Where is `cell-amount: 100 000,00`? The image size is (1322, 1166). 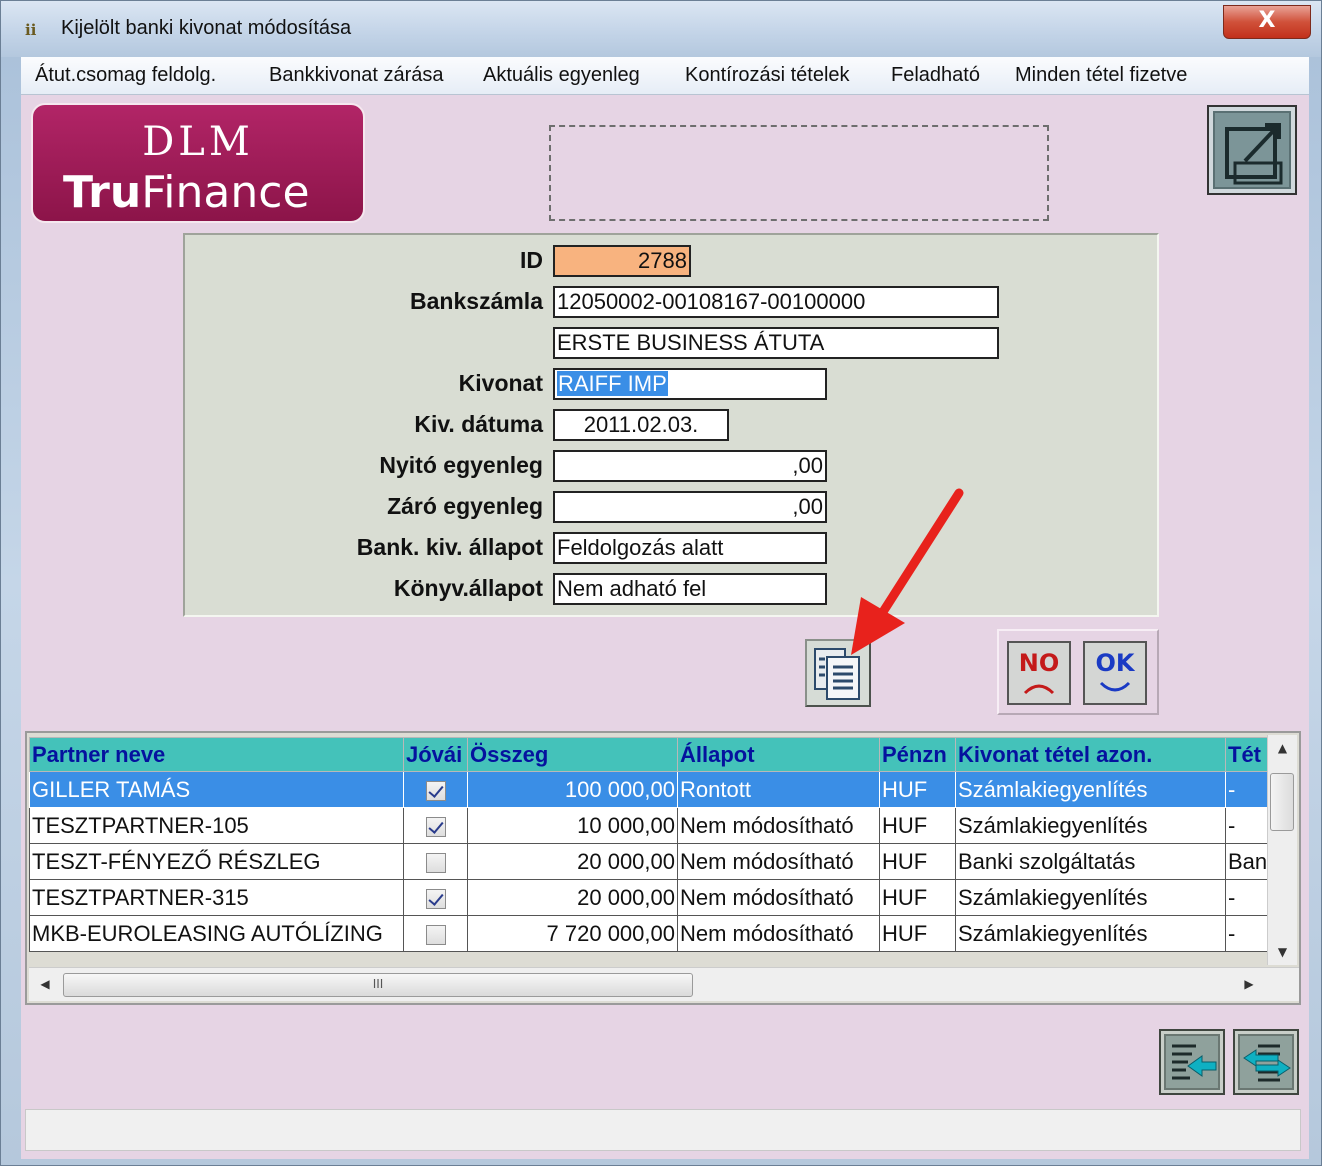
cell-amount: 100 000,00 is located at coordinates (572, 789).